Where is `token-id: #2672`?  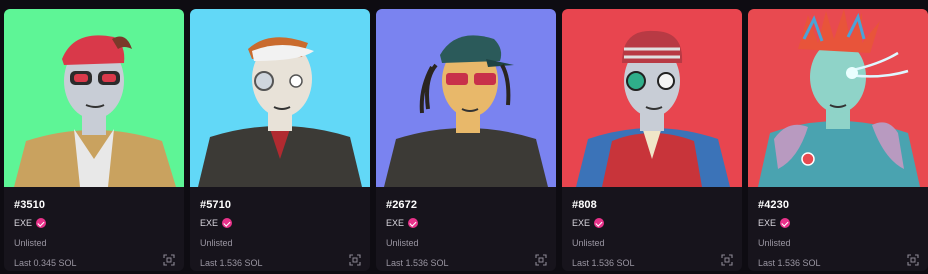
token-id: #2672 is located at coordinates (402, 205).